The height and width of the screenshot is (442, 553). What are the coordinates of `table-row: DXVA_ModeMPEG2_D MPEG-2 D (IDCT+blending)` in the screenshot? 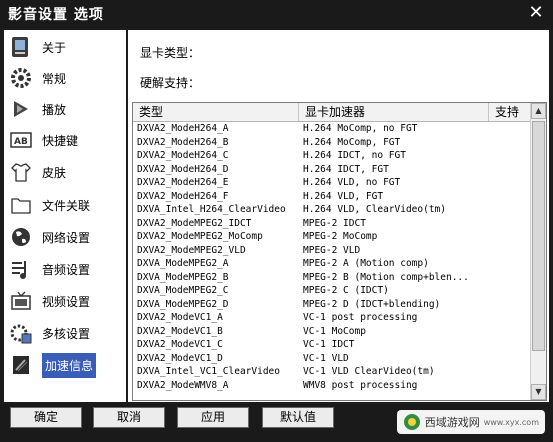 It's located at (332, 305).